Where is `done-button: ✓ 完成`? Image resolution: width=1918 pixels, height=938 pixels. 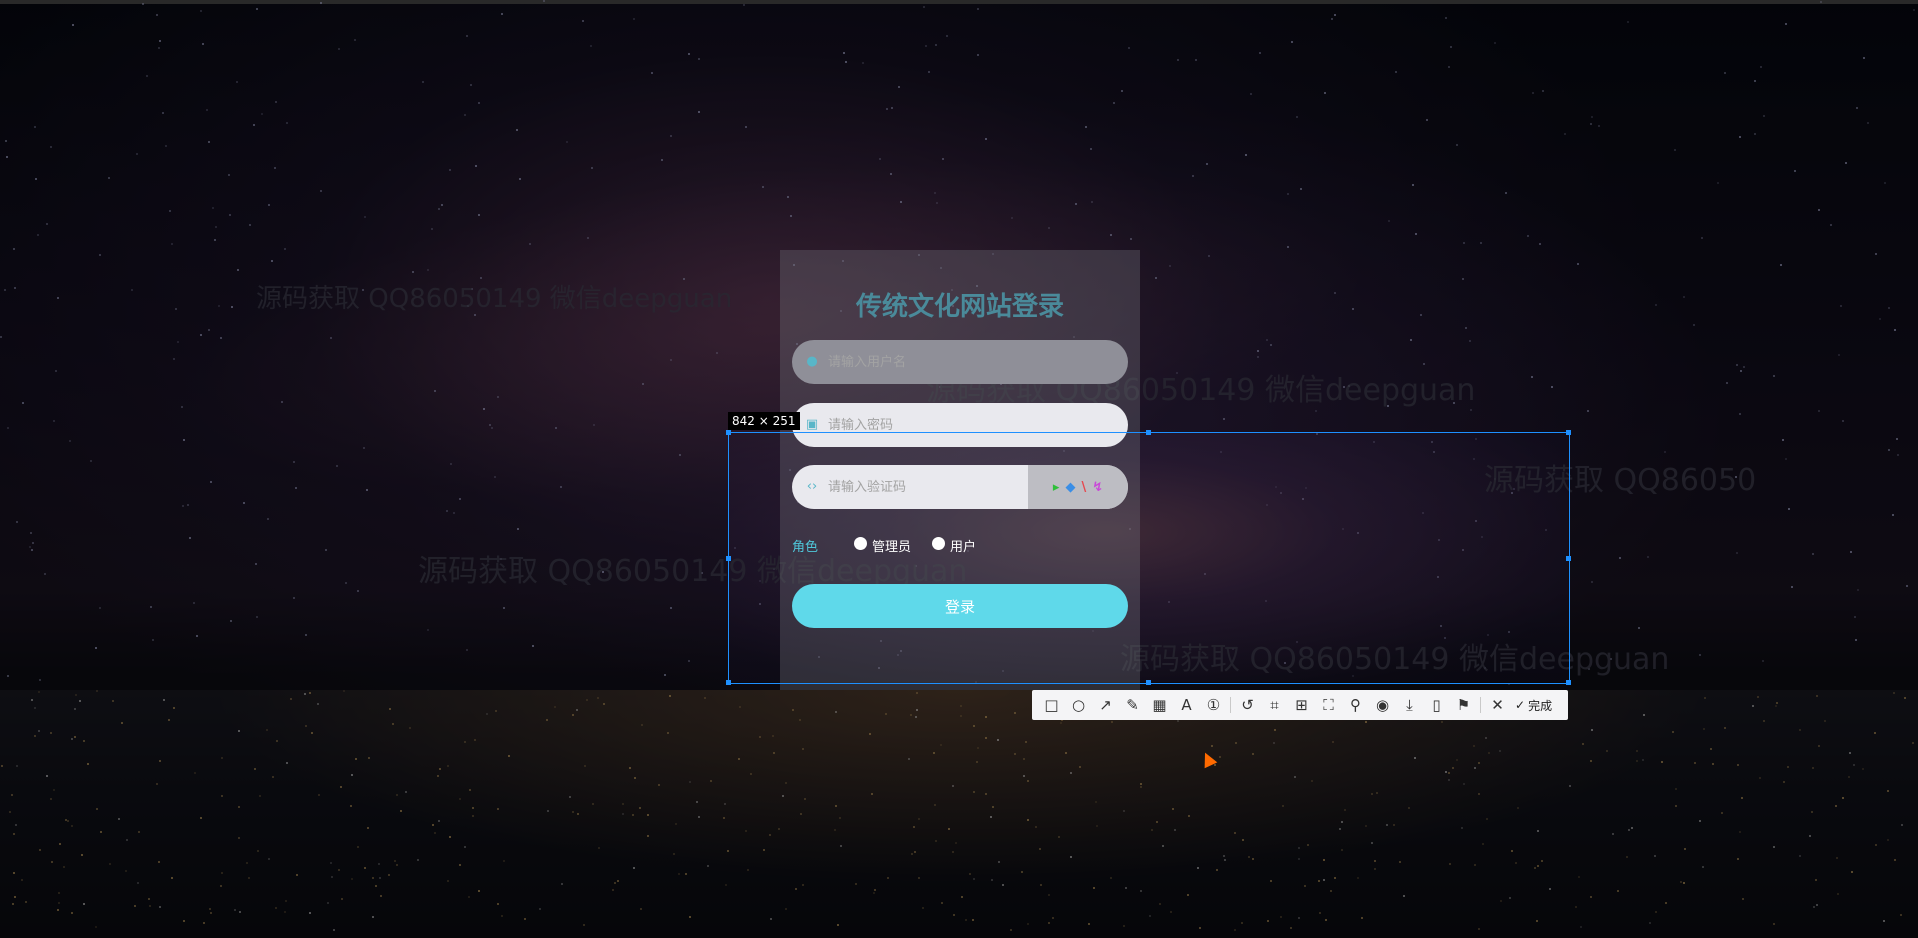 done-button: ✓ 完成 is located at coordinates (1533, 705).